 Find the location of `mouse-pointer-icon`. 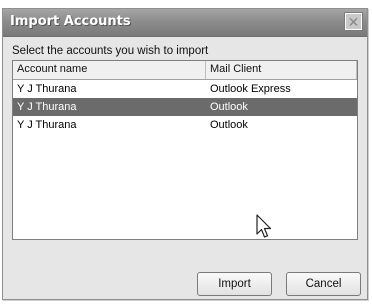

mouse-pointer-icon is located at coordinates (264, 226).